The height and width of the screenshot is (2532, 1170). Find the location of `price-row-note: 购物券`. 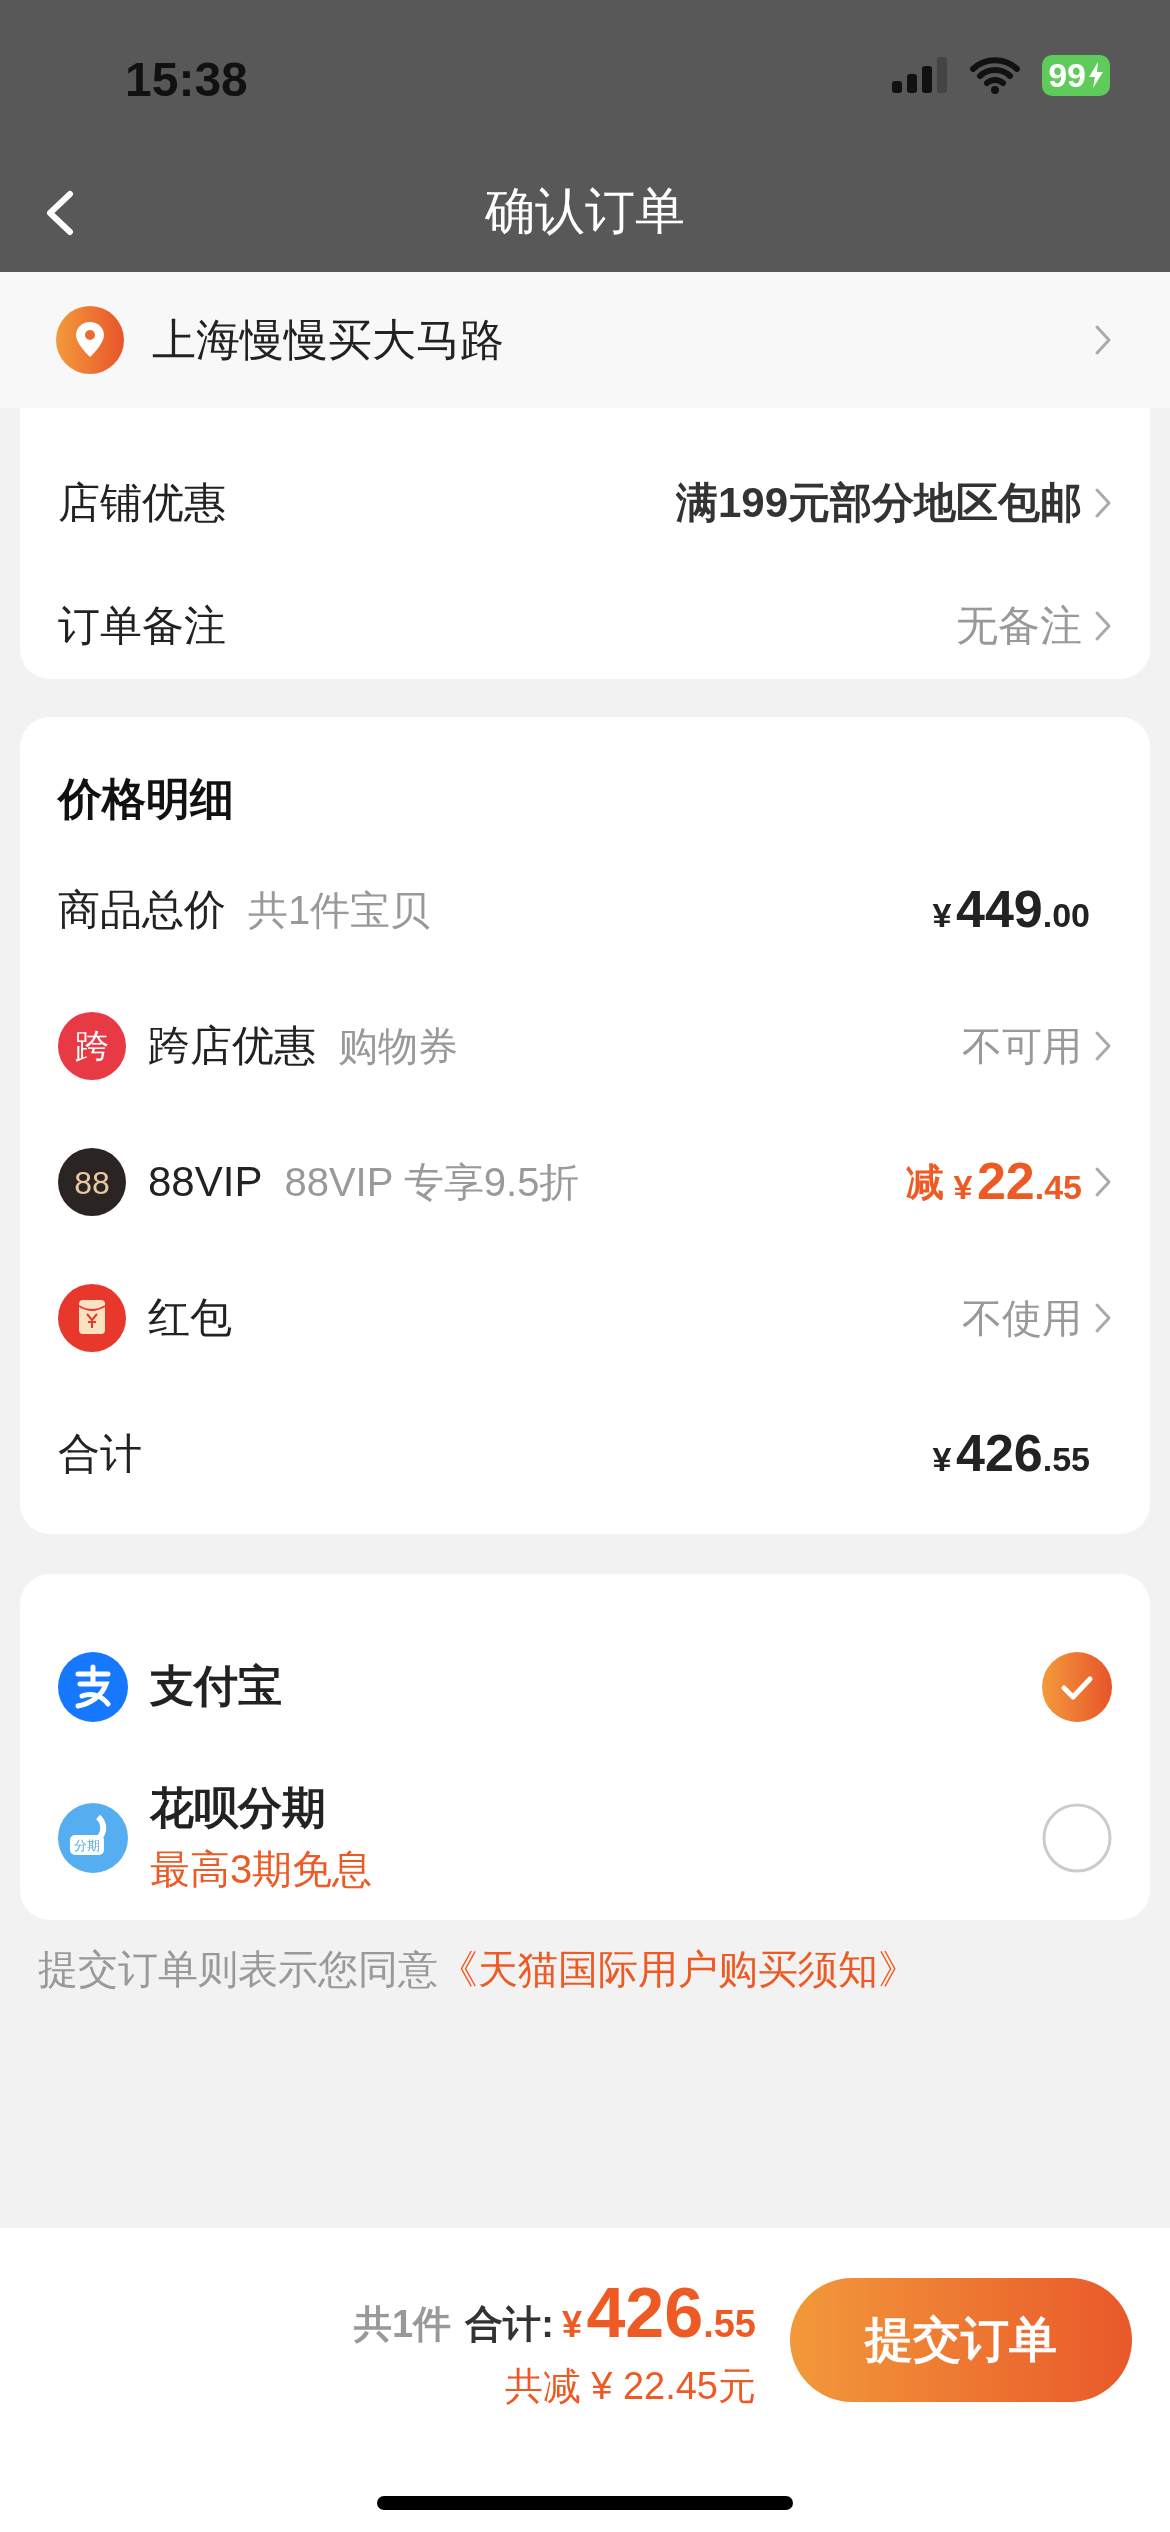

price-row-note: 购物券 is located at coordinates (398, 1046).